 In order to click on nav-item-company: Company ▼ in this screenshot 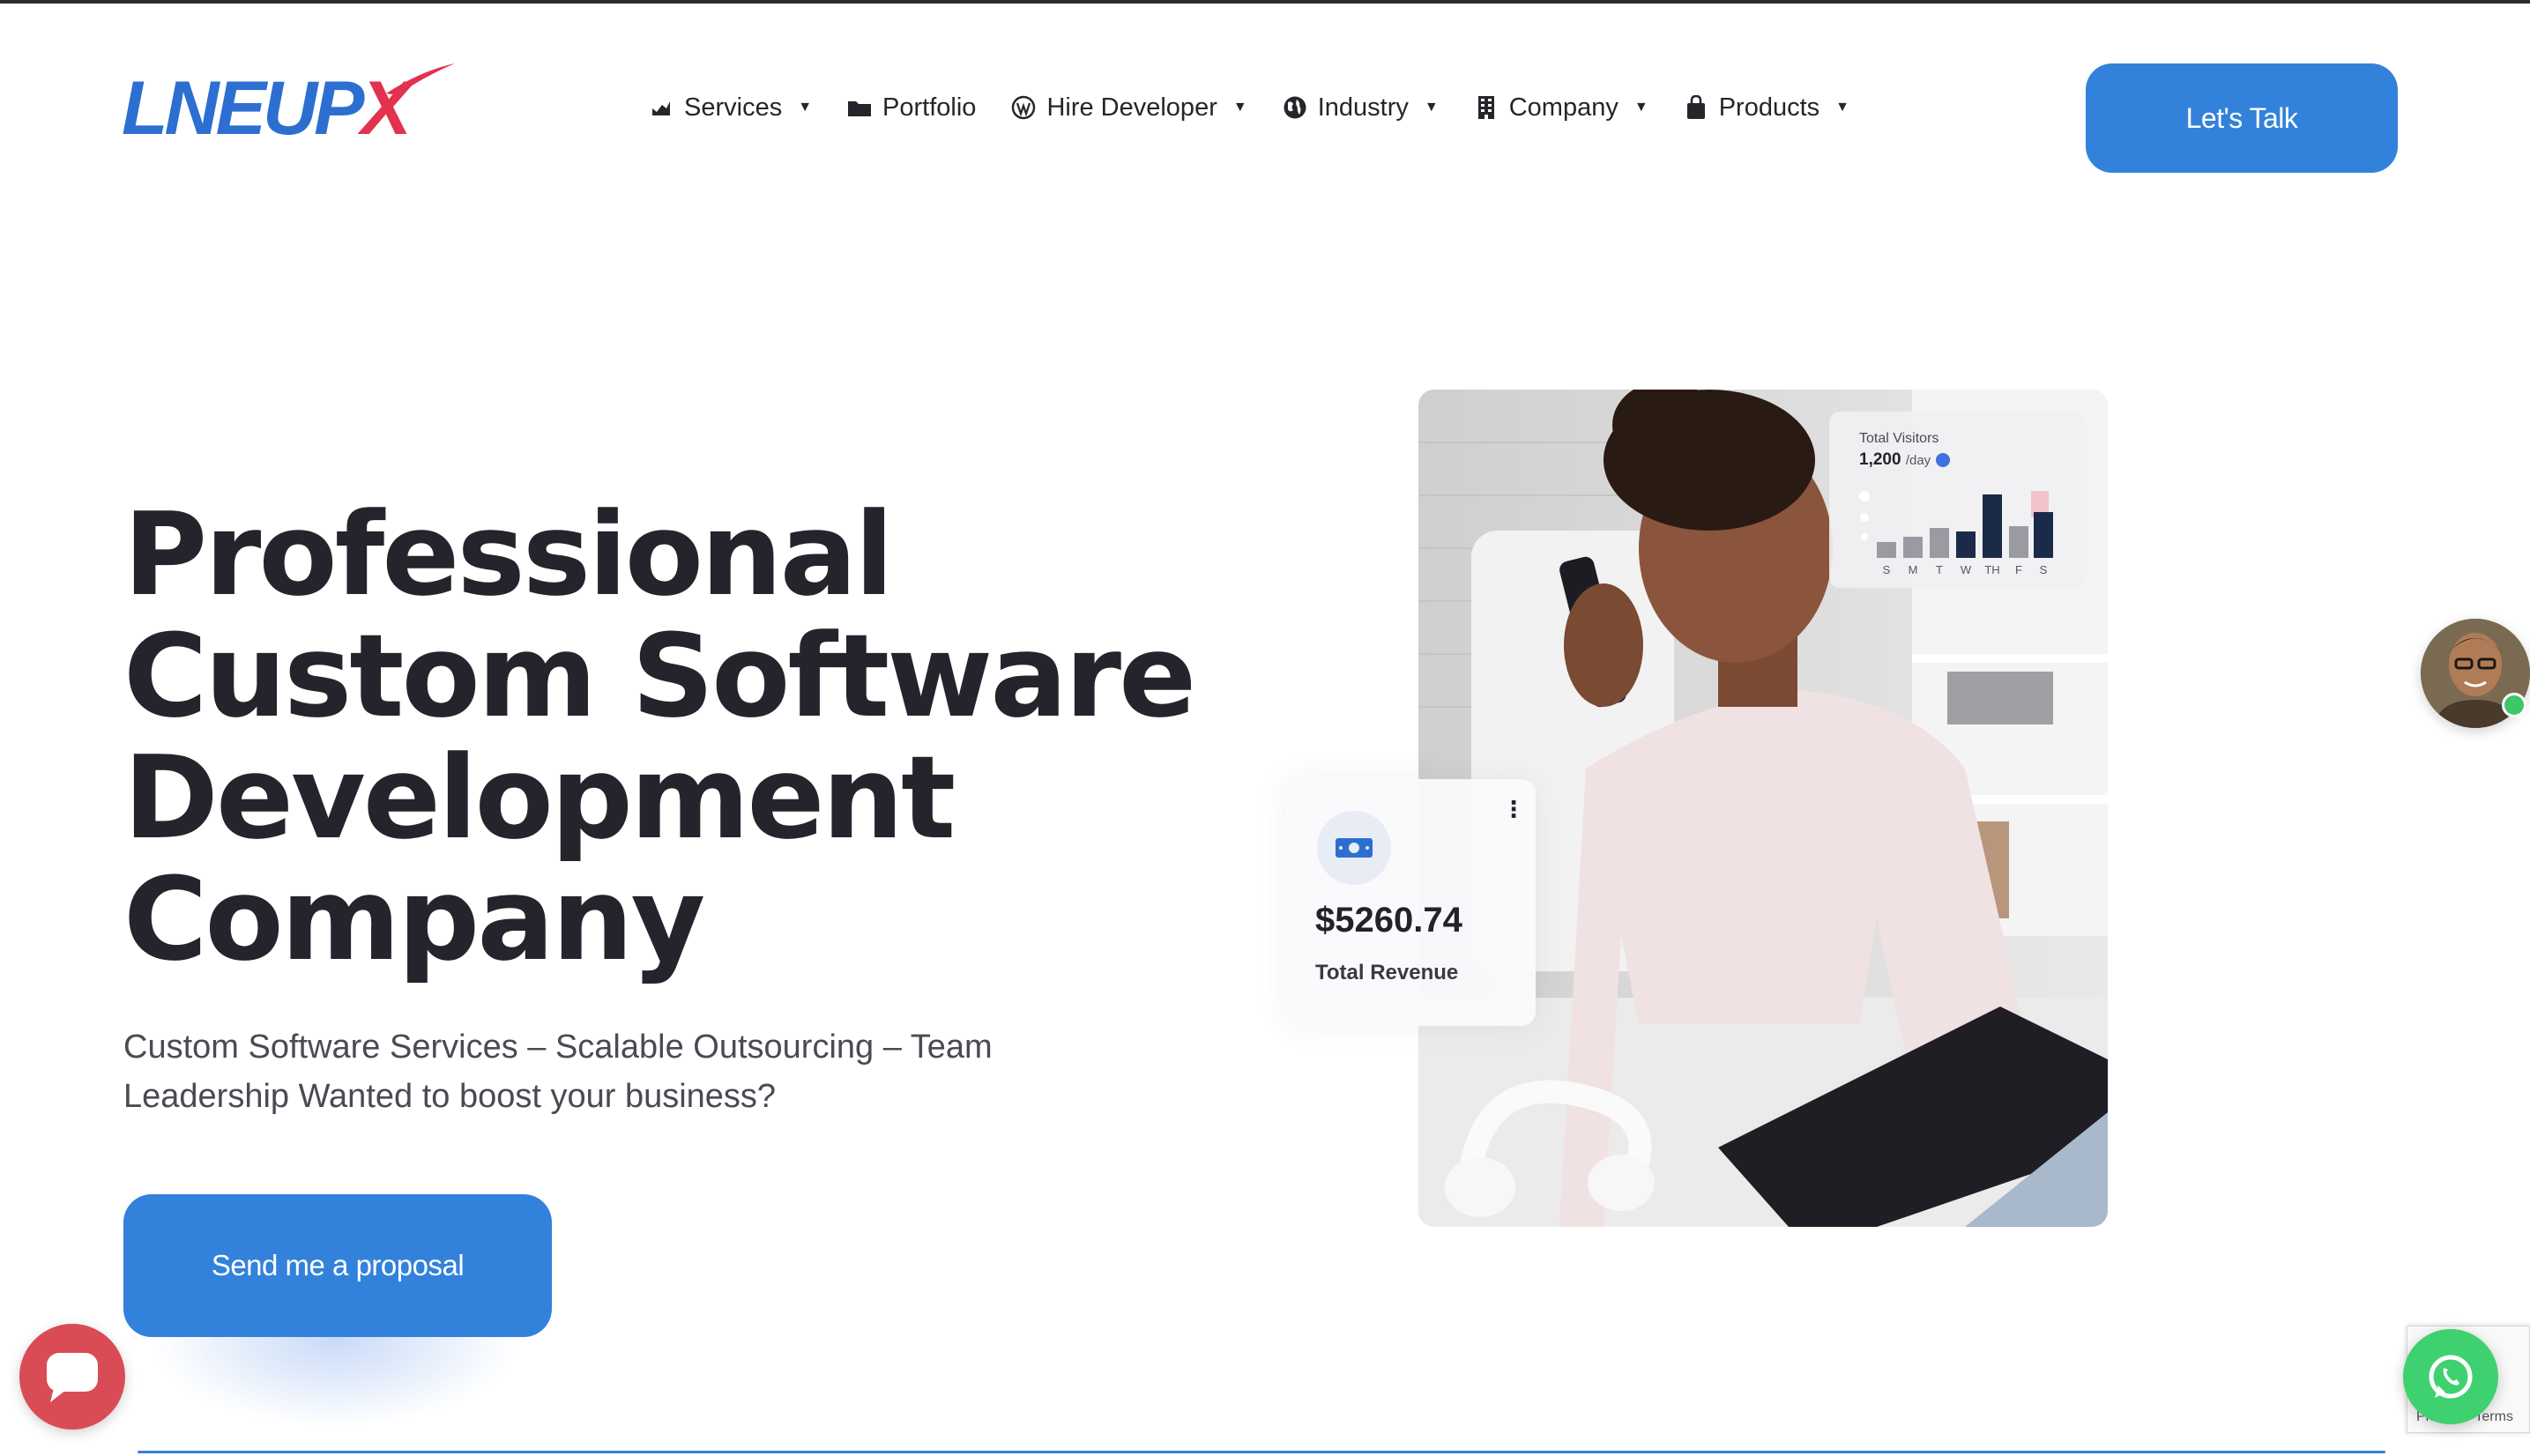, I will do `click(1561, 108)`.